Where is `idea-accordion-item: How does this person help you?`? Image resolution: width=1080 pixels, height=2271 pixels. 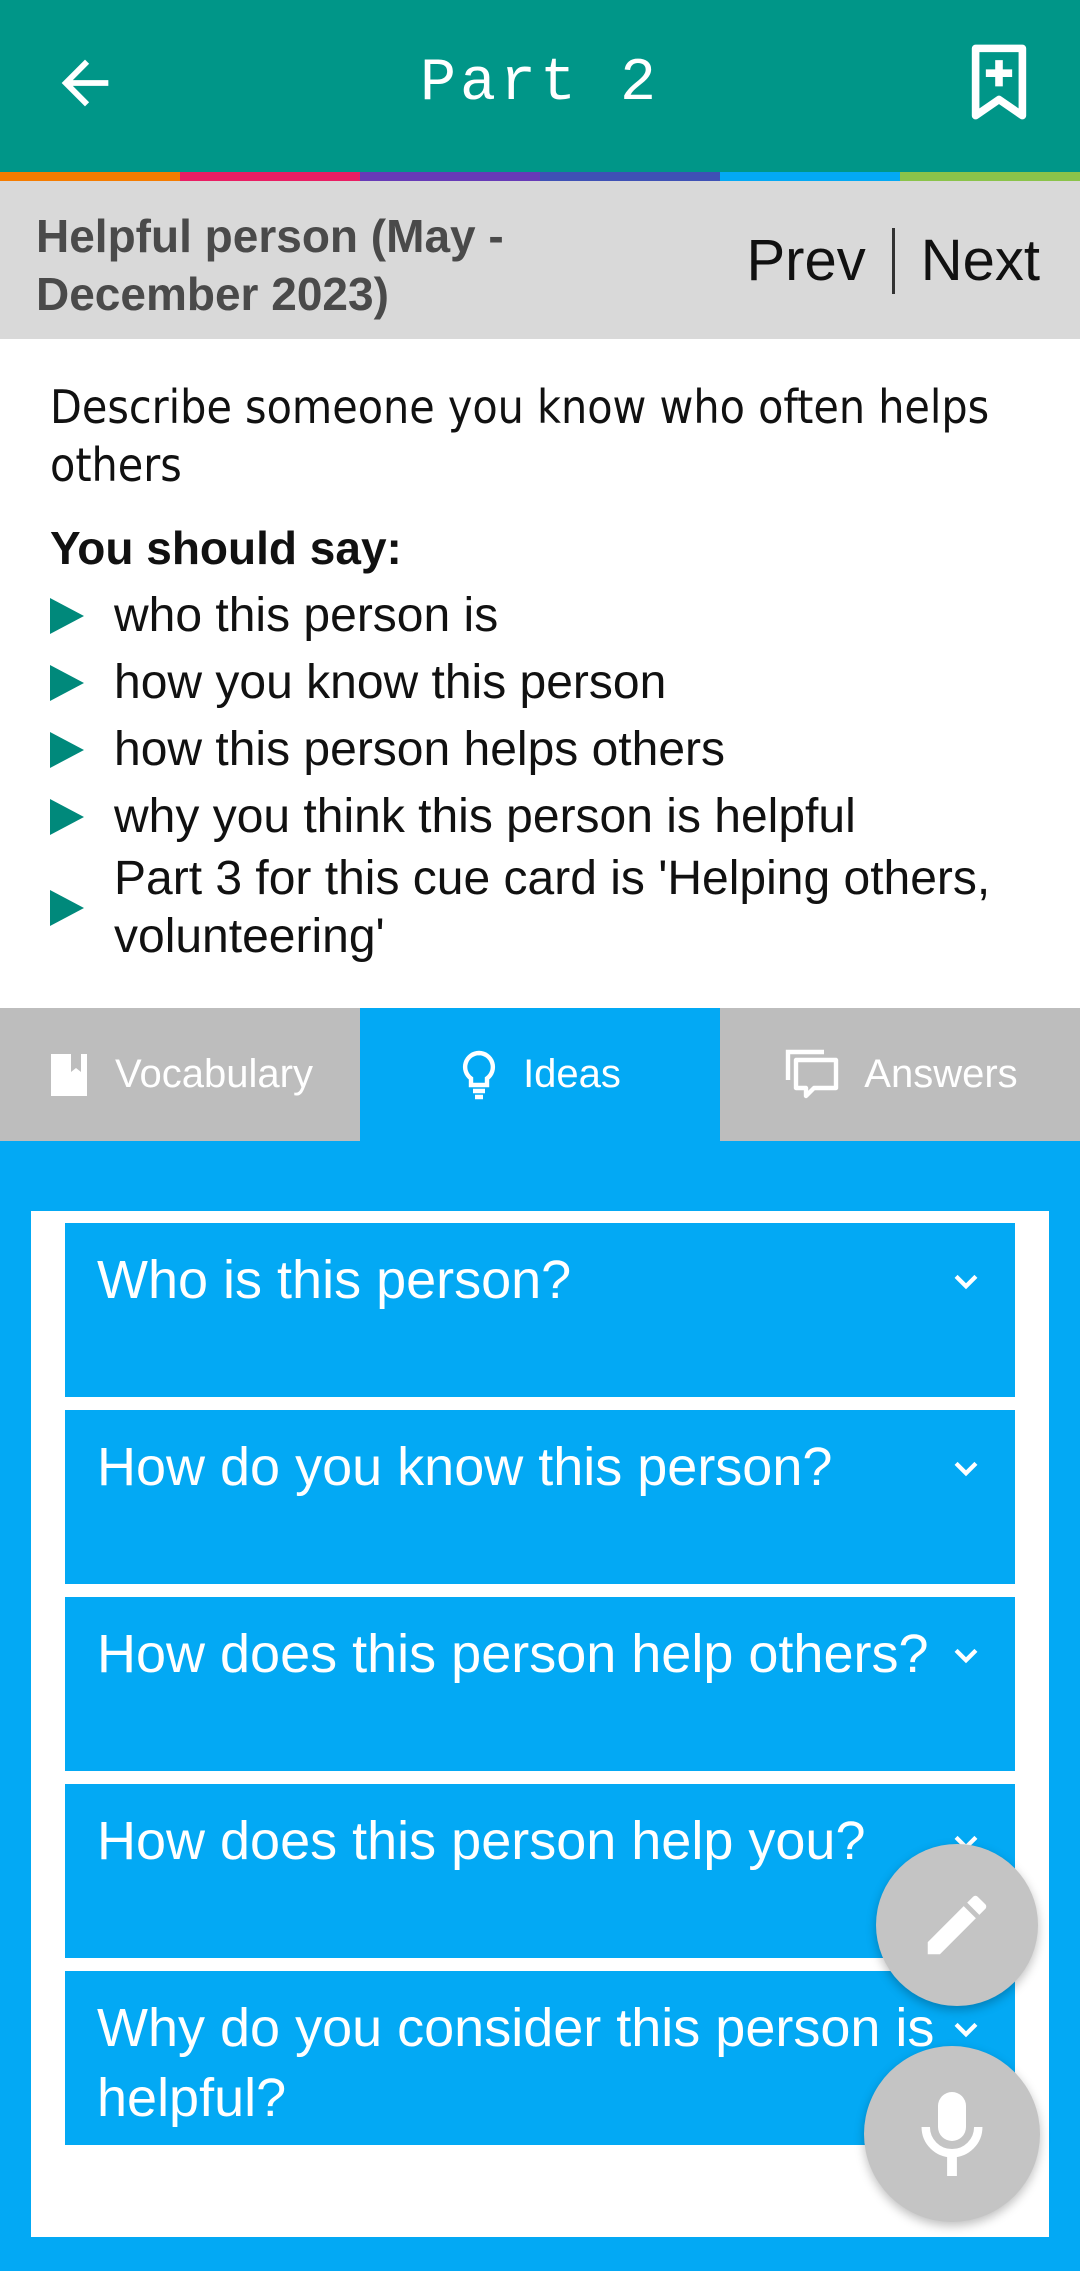
idea-accordion-item: How does this person help you? is located at coordinates (540, 1871).